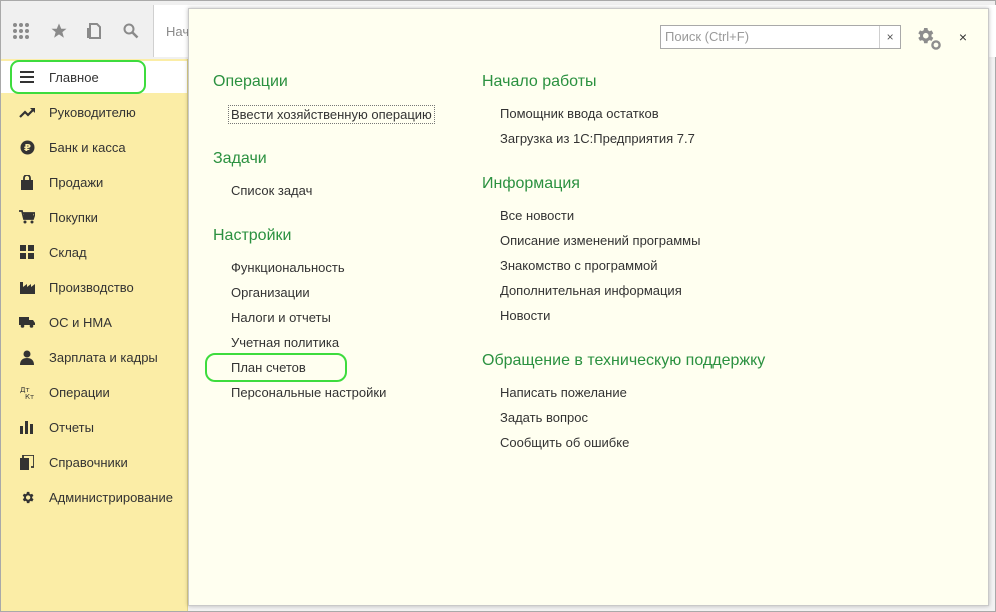 Image resolution: width=996 pixels, height=612 pixels. What do you see at coordinates (537, 215) in the screenshot?
I see `link-all-news: Все новости` at bounding box center [537, 215].